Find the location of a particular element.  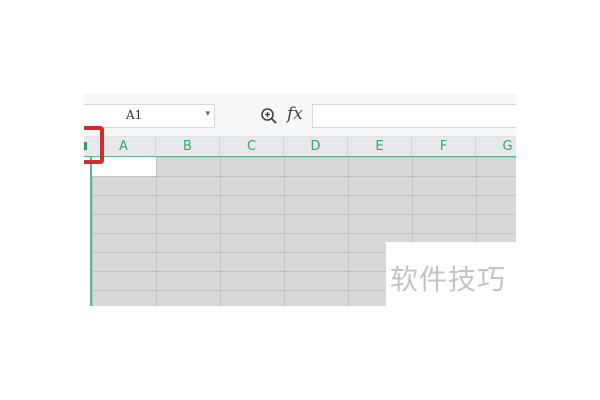

fx-function-icon: fx is located at coordinates (295, 114).